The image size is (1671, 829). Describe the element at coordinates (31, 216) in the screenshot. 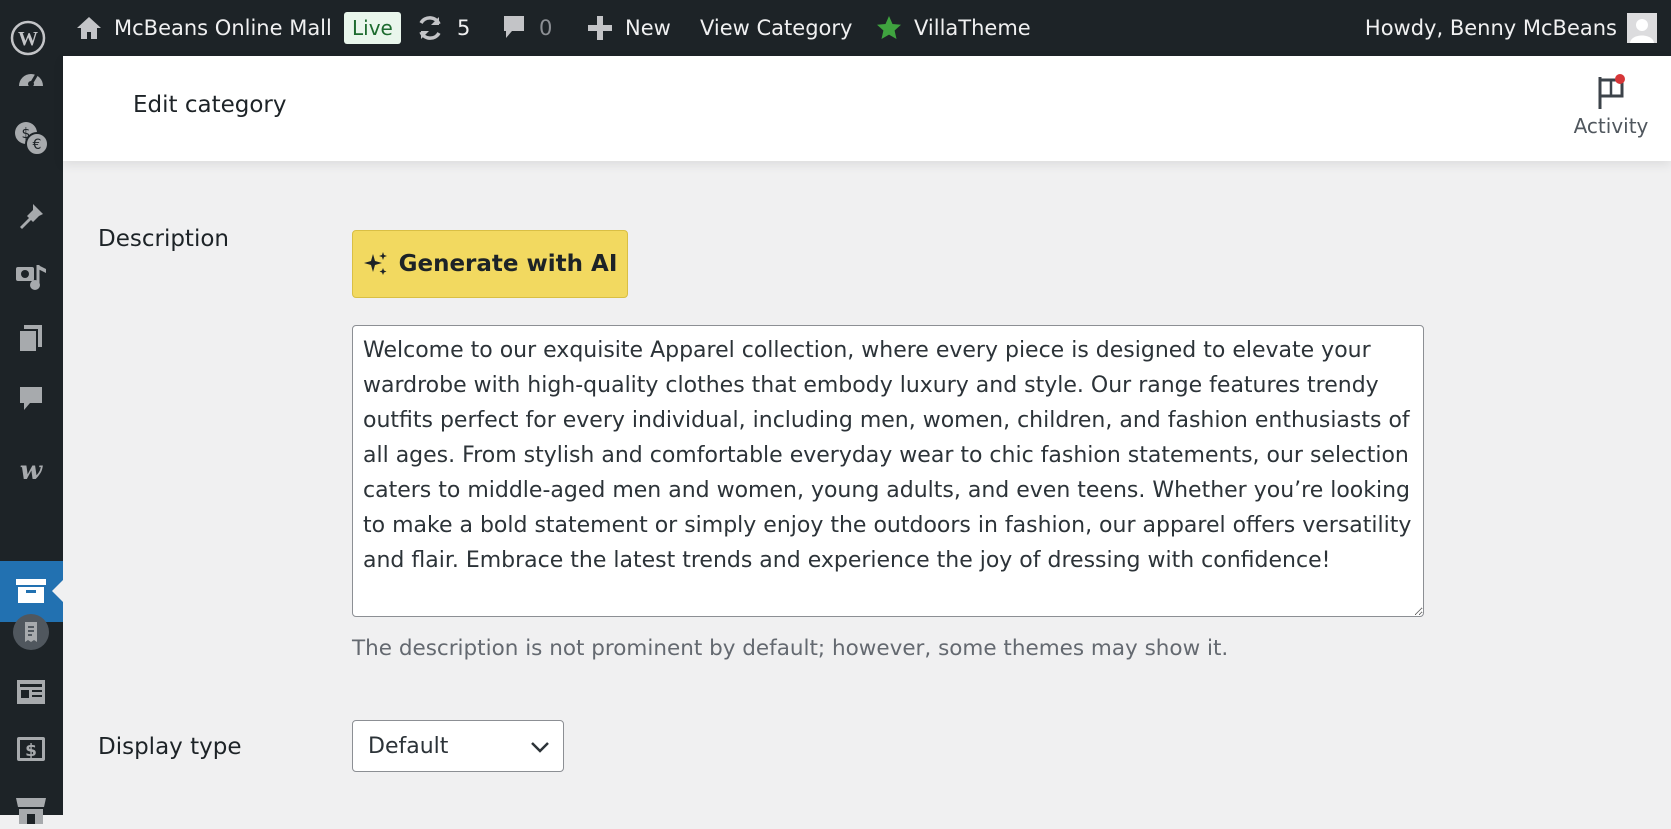

I see `pin-icon` at that location.